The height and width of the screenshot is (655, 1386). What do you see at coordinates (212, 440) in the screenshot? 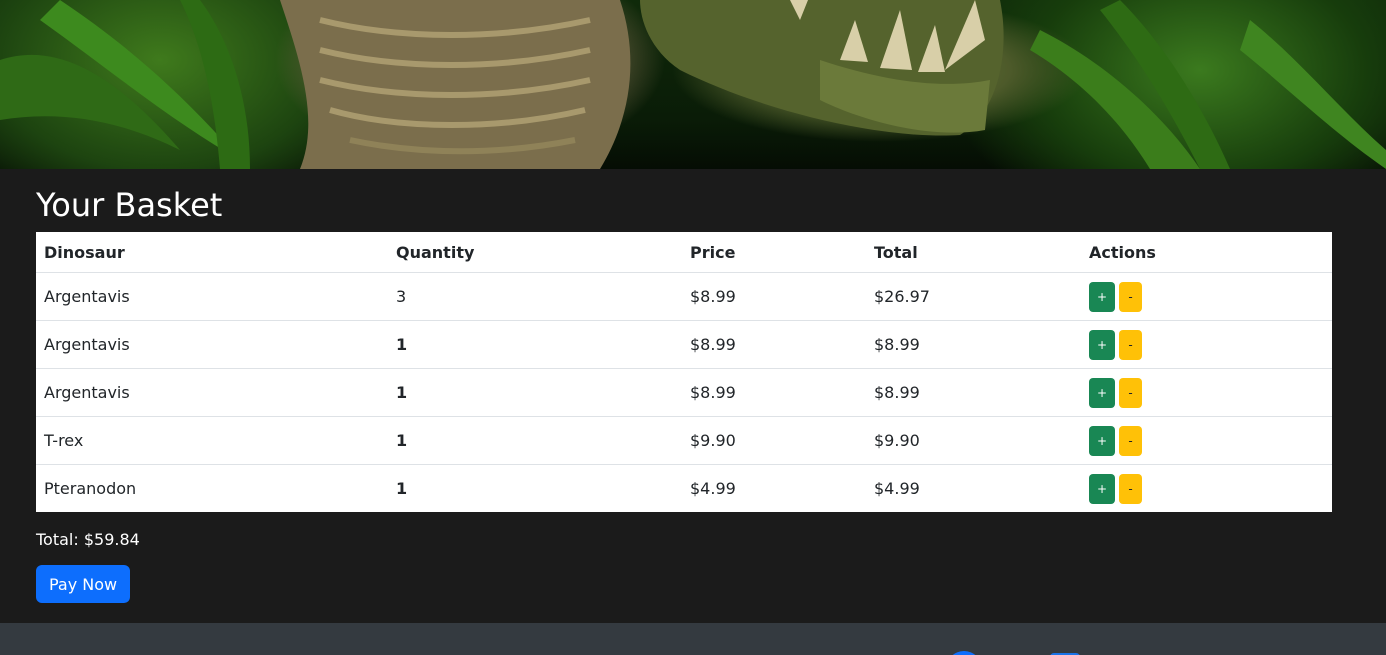
I see `cell-dinosaur: T-rex` at bounding box center [212, 440].